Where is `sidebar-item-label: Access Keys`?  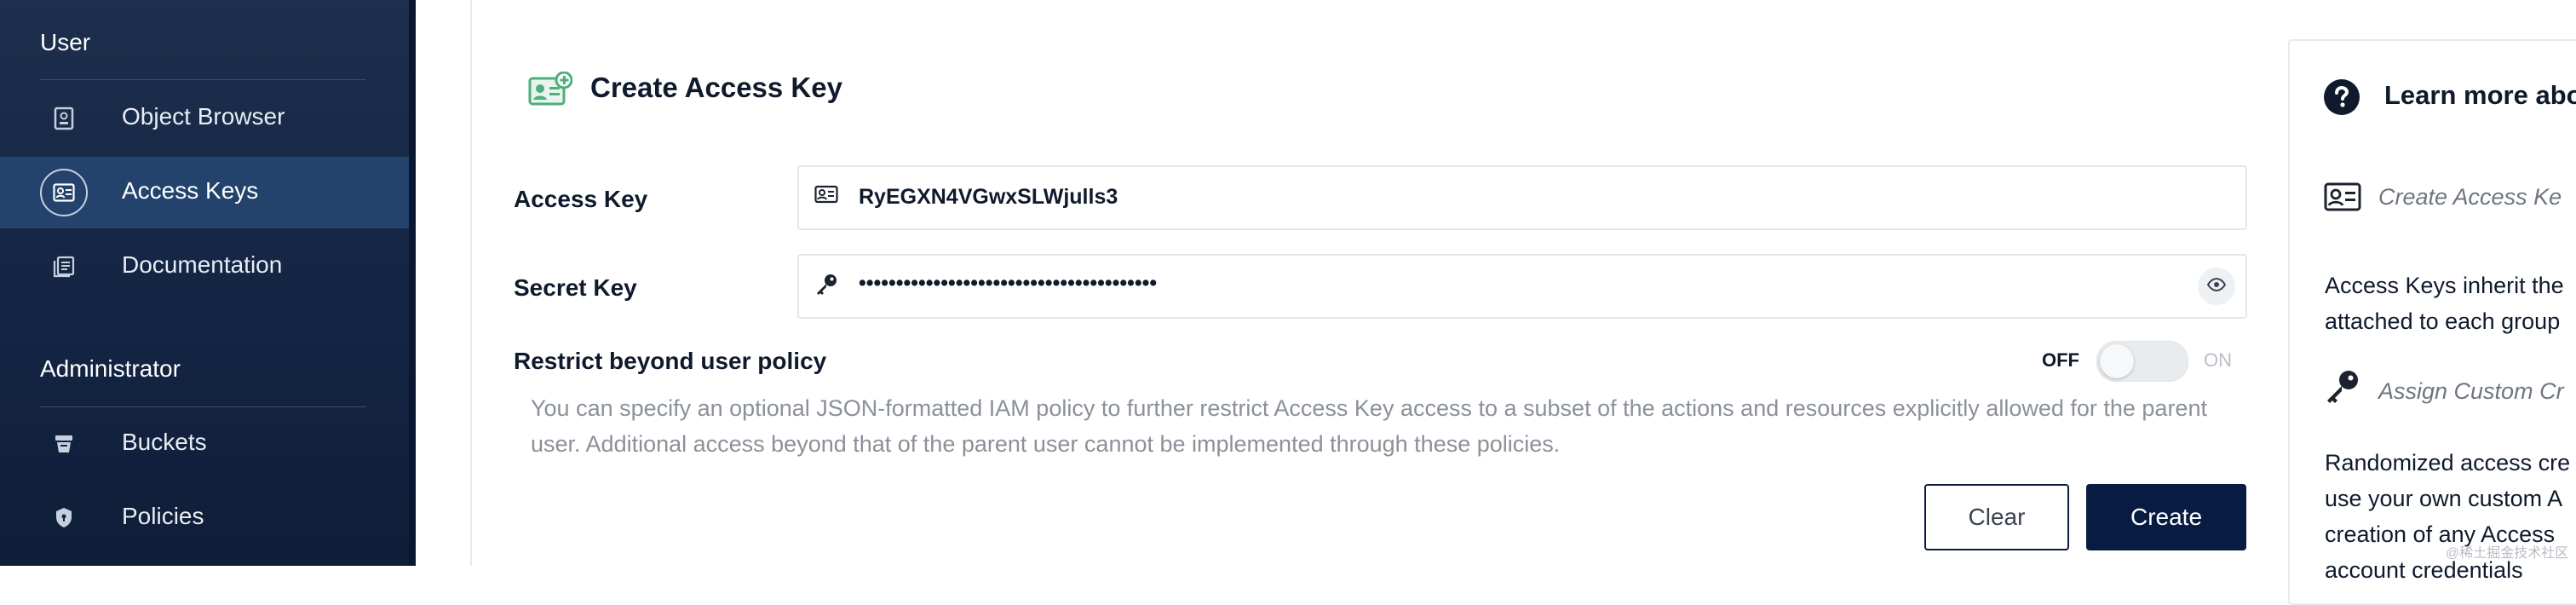
sidebar-item-label: Access Keys is located at coordinates (191, 190).